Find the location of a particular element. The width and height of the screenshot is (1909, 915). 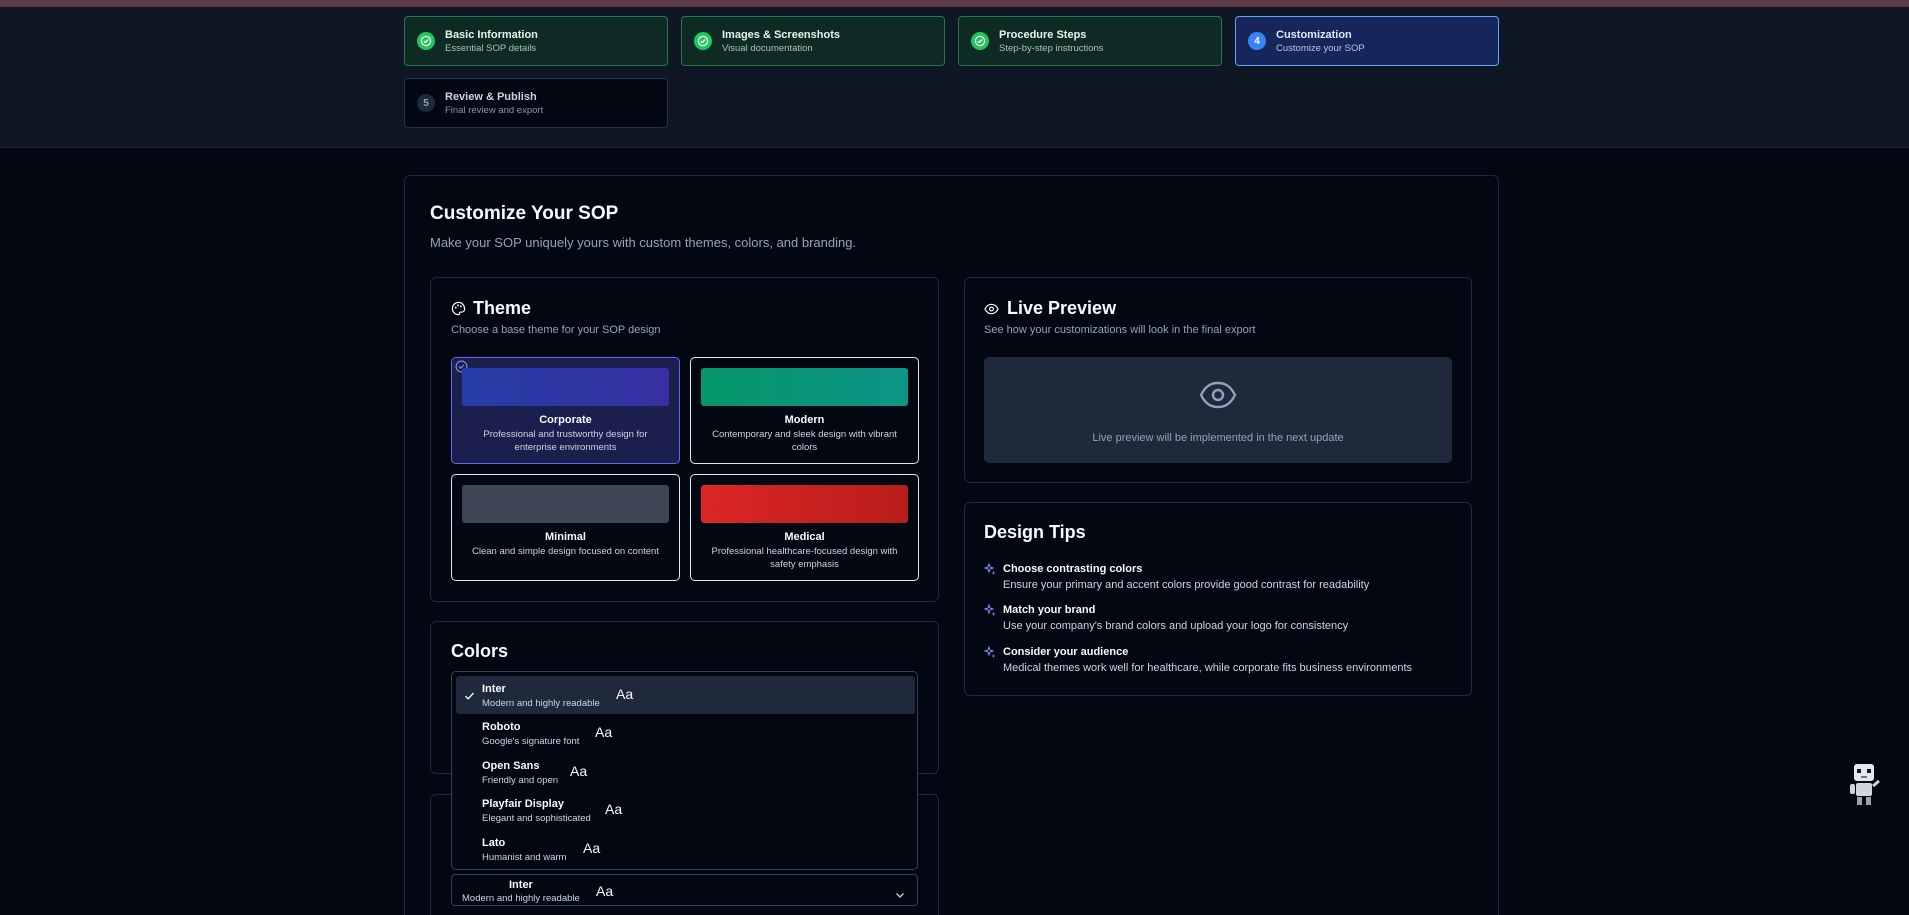

theme-name: Minimal is located at coordinates (565, 537).